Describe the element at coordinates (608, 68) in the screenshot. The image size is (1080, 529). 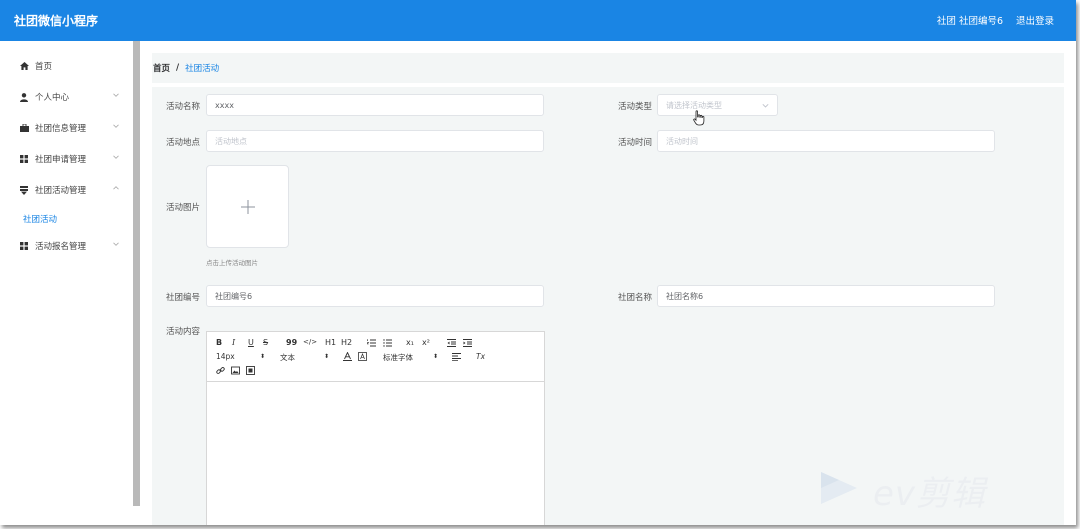
I see `breadcrumb: 首页 / 社团活动` at that location.